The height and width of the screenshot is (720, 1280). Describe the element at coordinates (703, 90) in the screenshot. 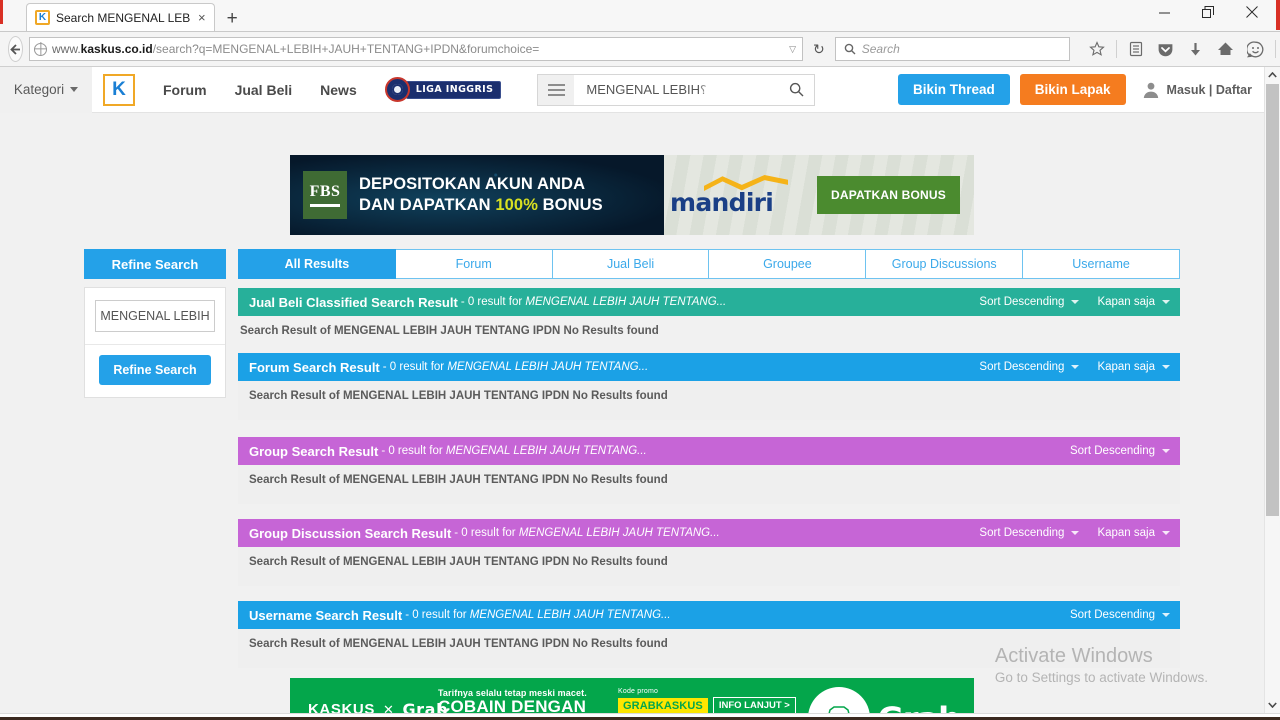

I see `text-cursor-icon: ⸮` at that location.